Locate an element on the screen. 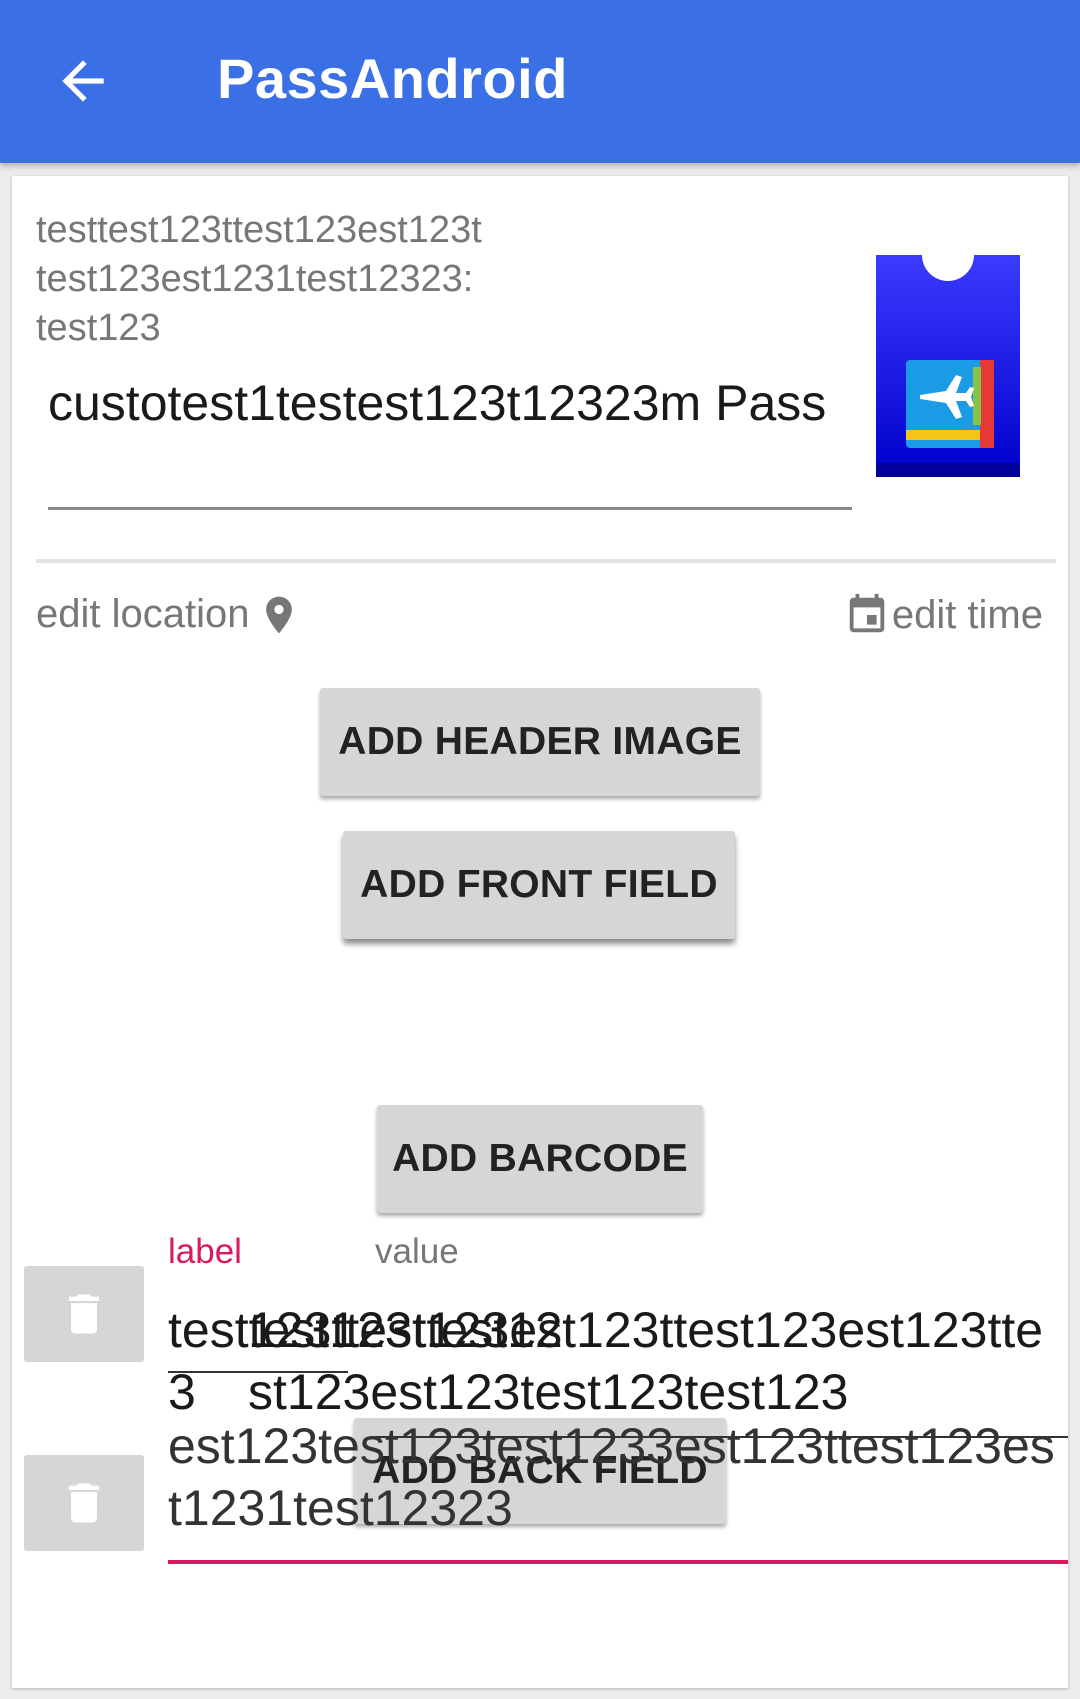 The image size is (1080, 1699). label-input-underline is located at coordinates (258, 1372).